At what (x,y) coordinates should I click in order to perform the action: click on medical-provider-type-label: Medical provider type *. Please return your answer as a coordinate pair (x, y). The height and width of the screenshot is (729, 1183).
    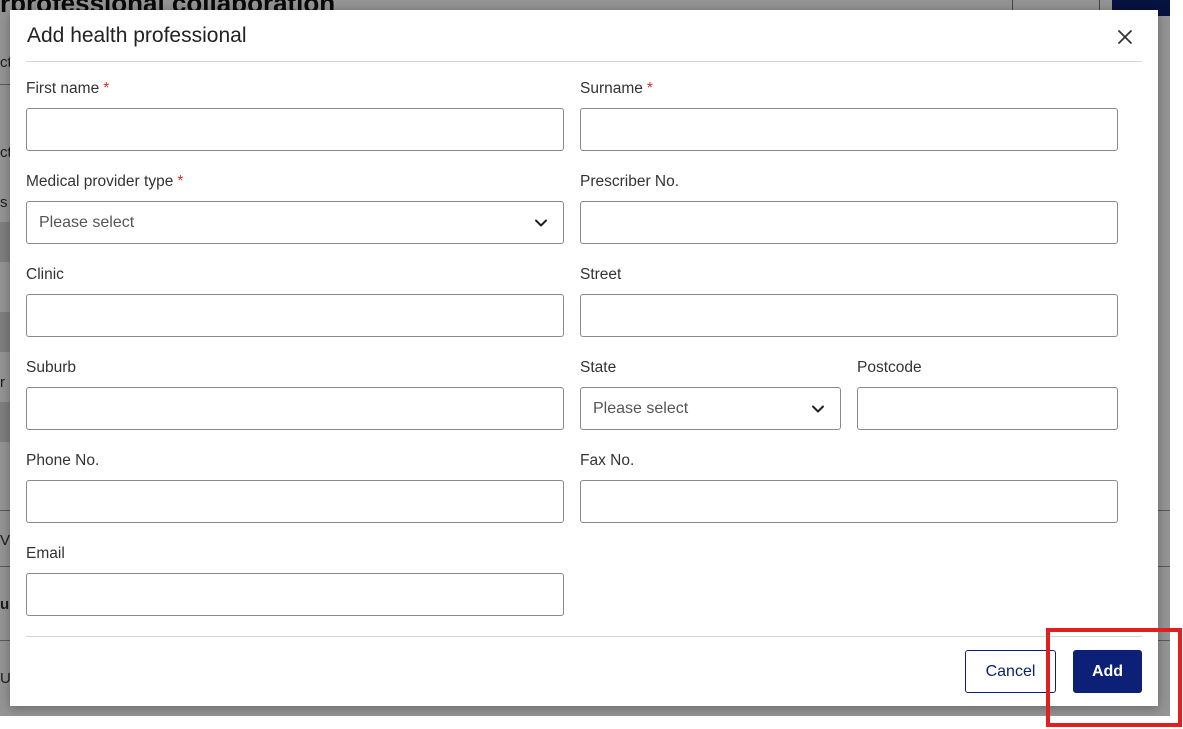
    Looking at the image, I should click on (105, 181).